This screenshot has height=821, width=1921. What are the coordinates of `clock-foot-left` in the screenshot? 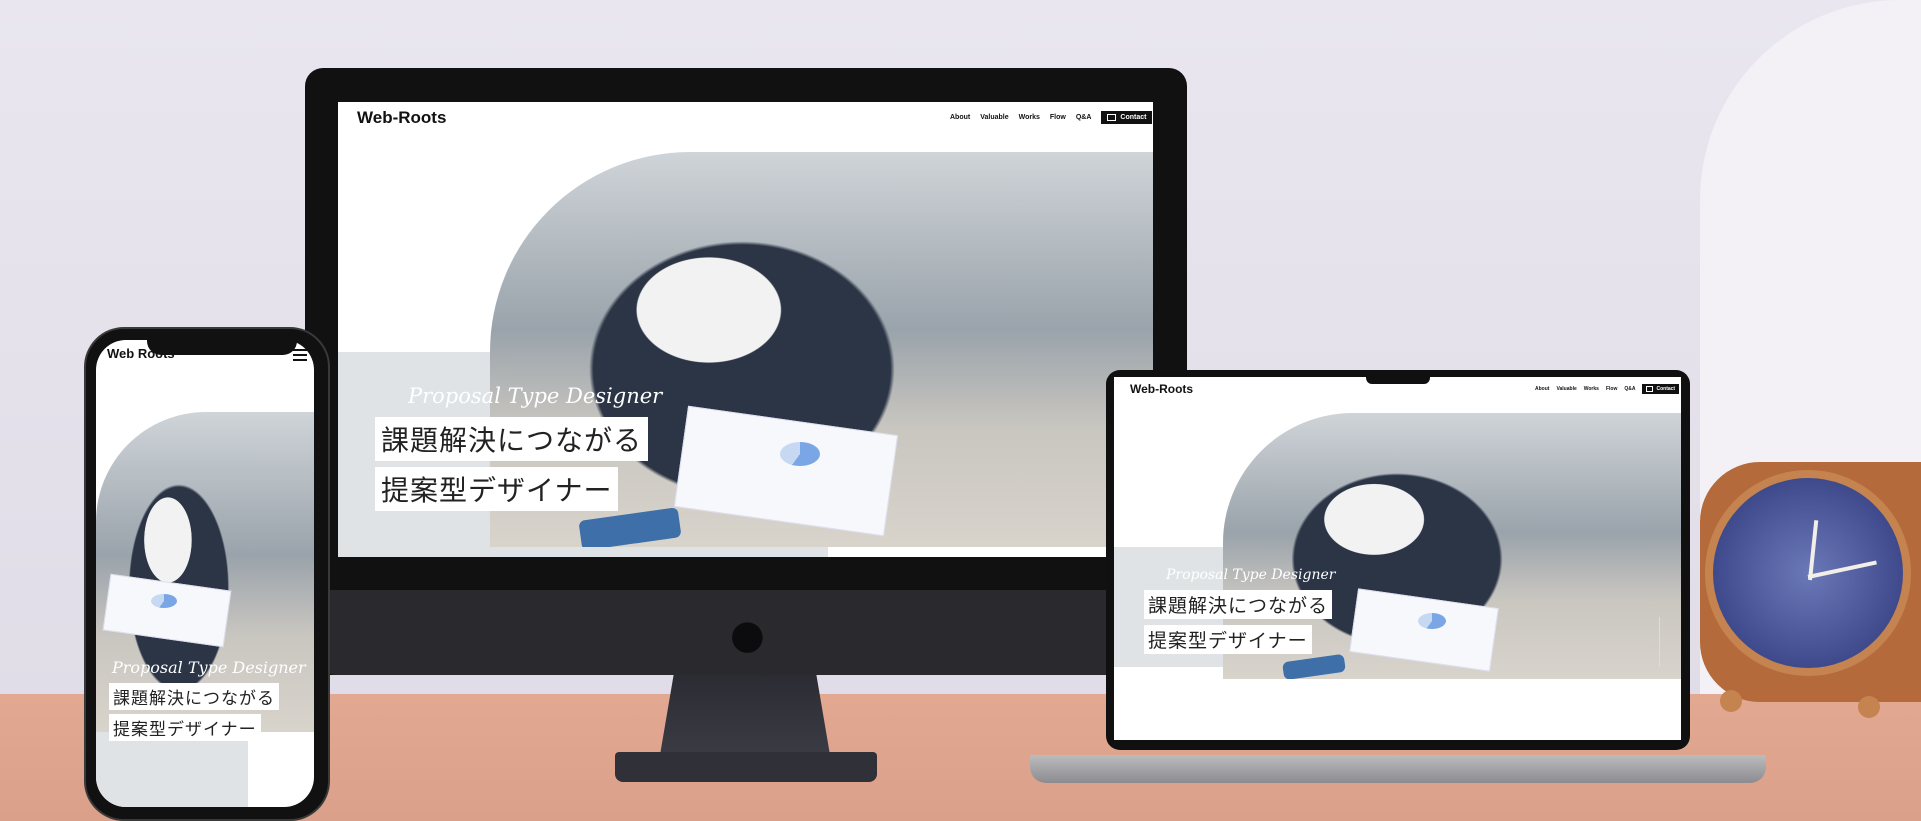 It's located at (1731, 701).